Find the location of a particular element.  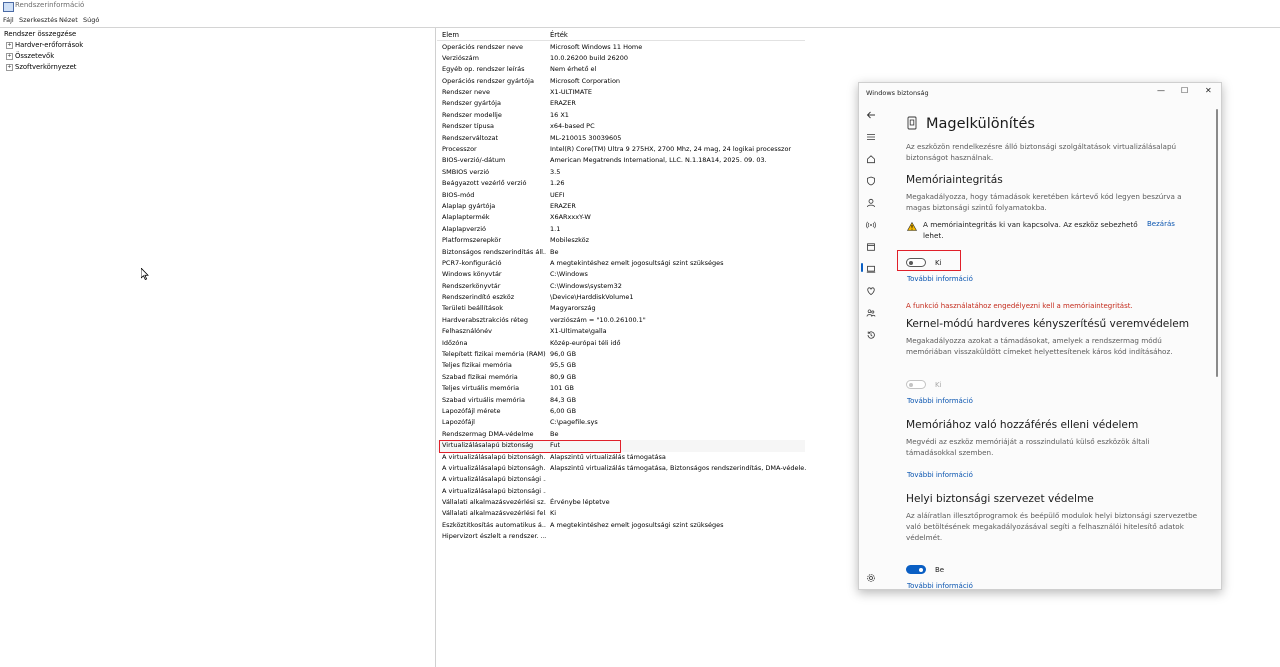

row-value: 80,9 GB is located at coordinates (563, 376).